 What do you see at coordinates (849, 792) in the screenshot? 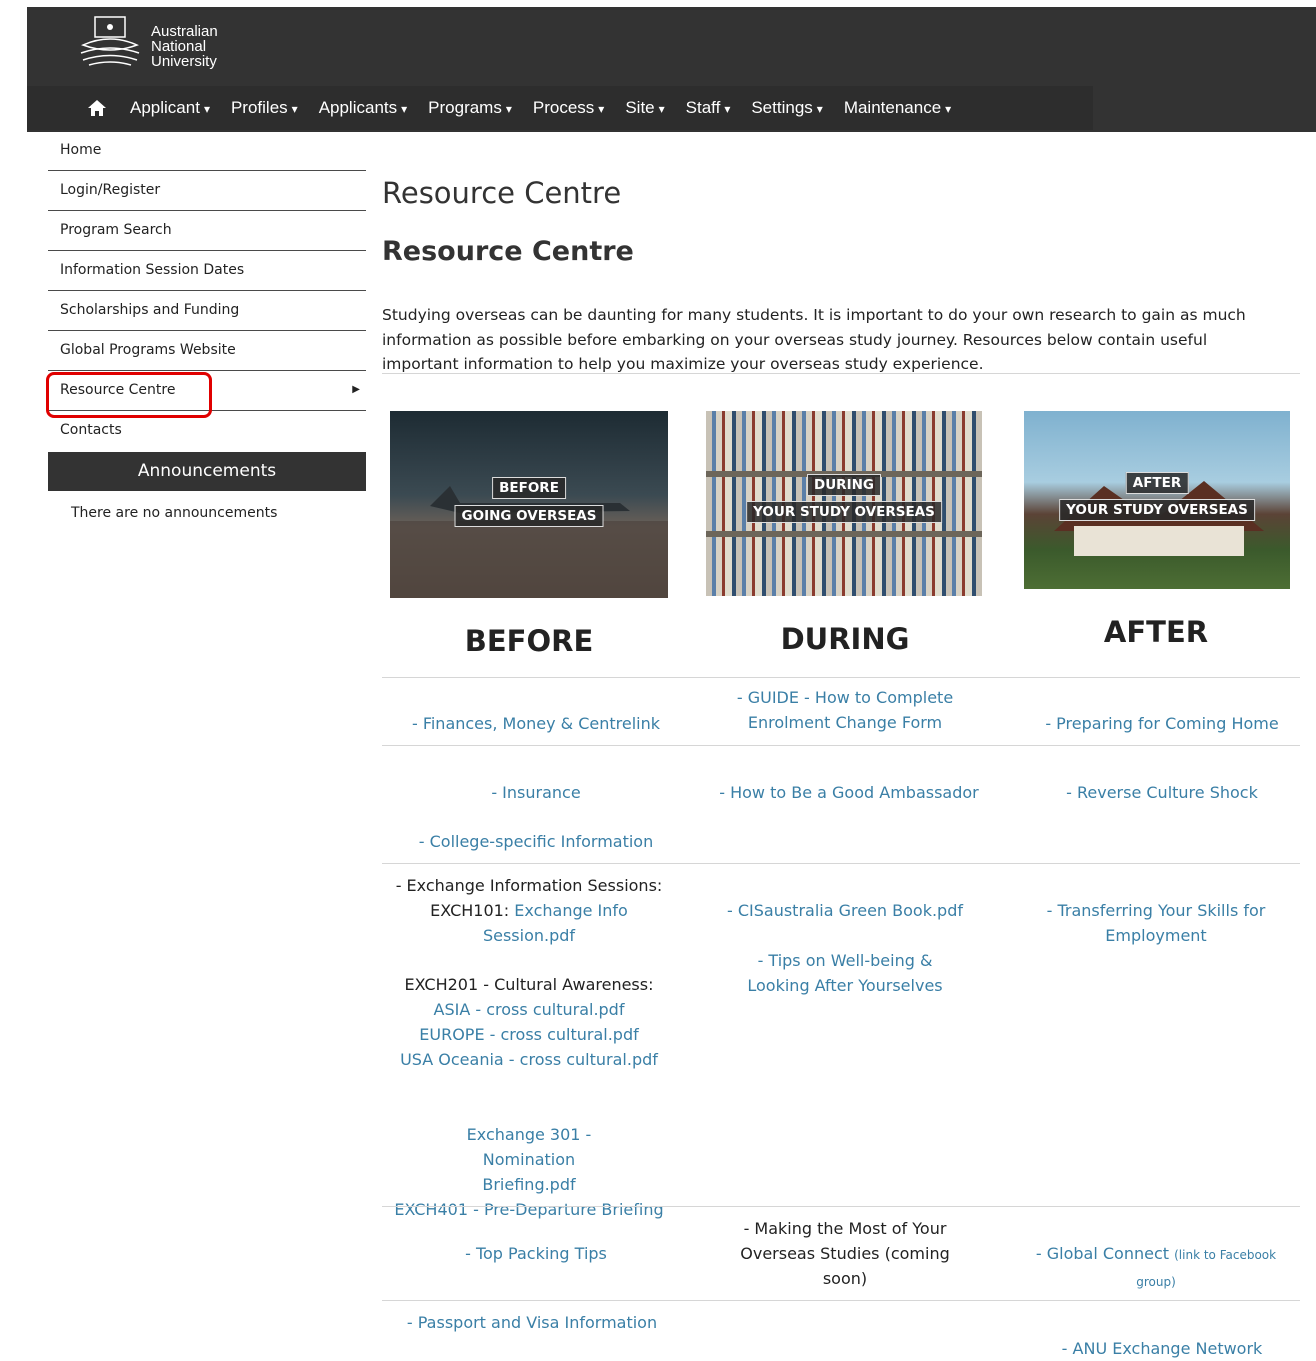
I see `link-good-ambassador: - How to Be a Good Ambassador` at bounding box center [849, 792].